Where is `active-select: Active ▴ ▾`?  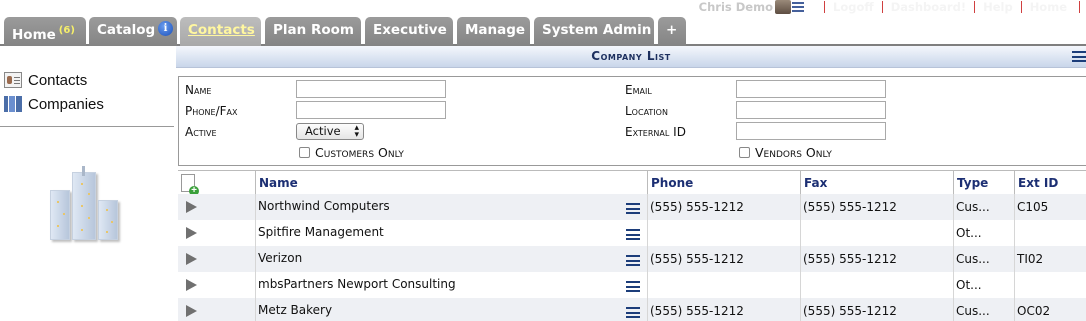
active-select: Active ▴ ▾ is located at coordinates (330, 131).